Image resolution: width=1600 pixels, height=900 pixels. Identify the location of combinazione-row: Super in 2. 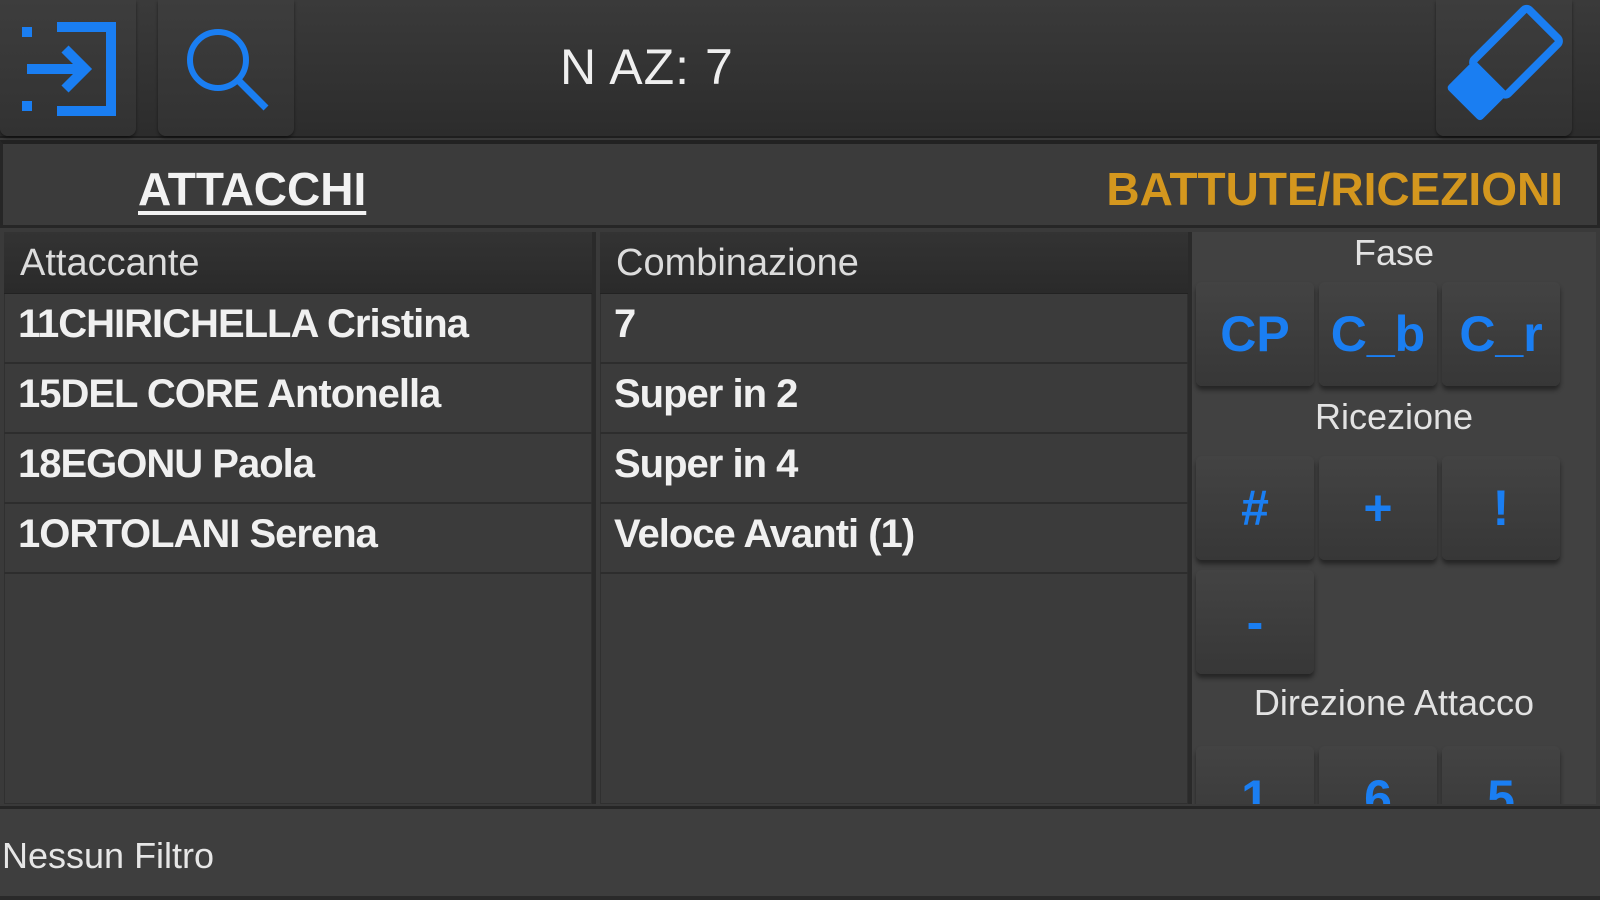
(894, 399).